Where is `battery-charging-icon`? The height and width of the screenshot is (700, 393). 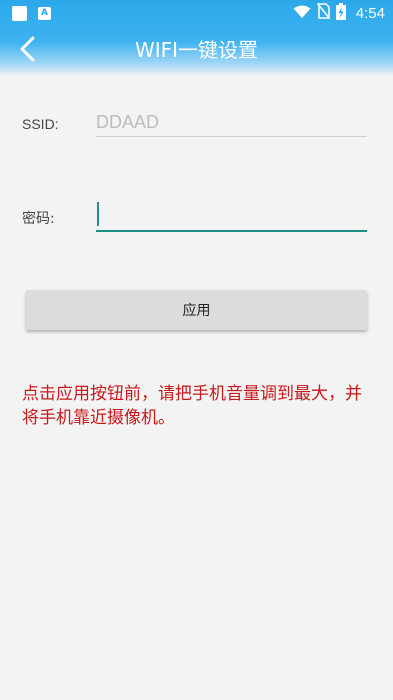 battery-charging-icon is located at coordinates (340, 13).